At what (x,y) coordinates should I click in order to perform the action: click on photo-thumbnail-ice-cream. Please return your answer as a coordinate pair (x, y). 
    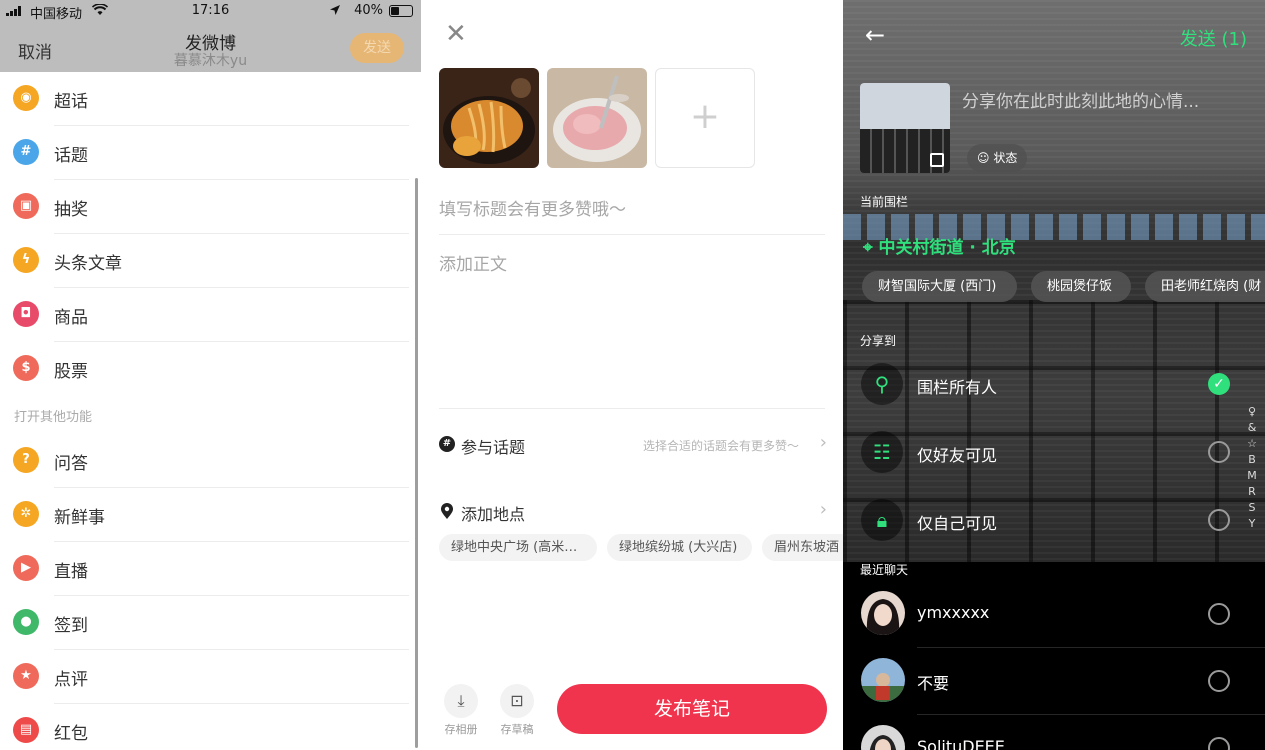
    Looking at the image, I should click on (597, 118).